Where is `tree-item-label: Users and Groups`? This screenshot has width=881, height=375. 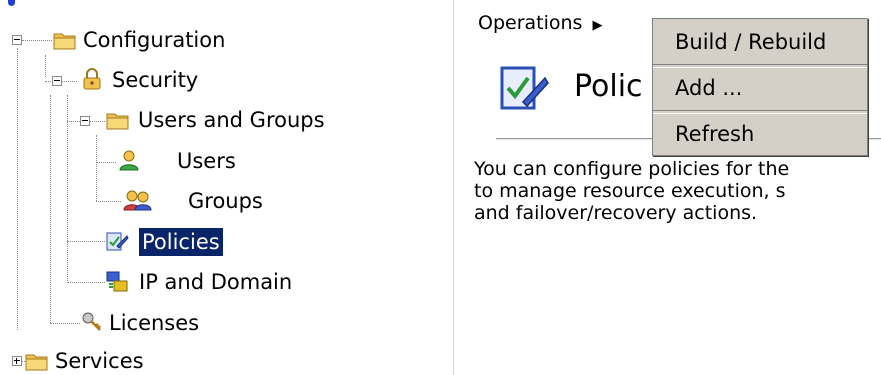
tree-item-label: Users and Groups is located at coordinates (231, 120).